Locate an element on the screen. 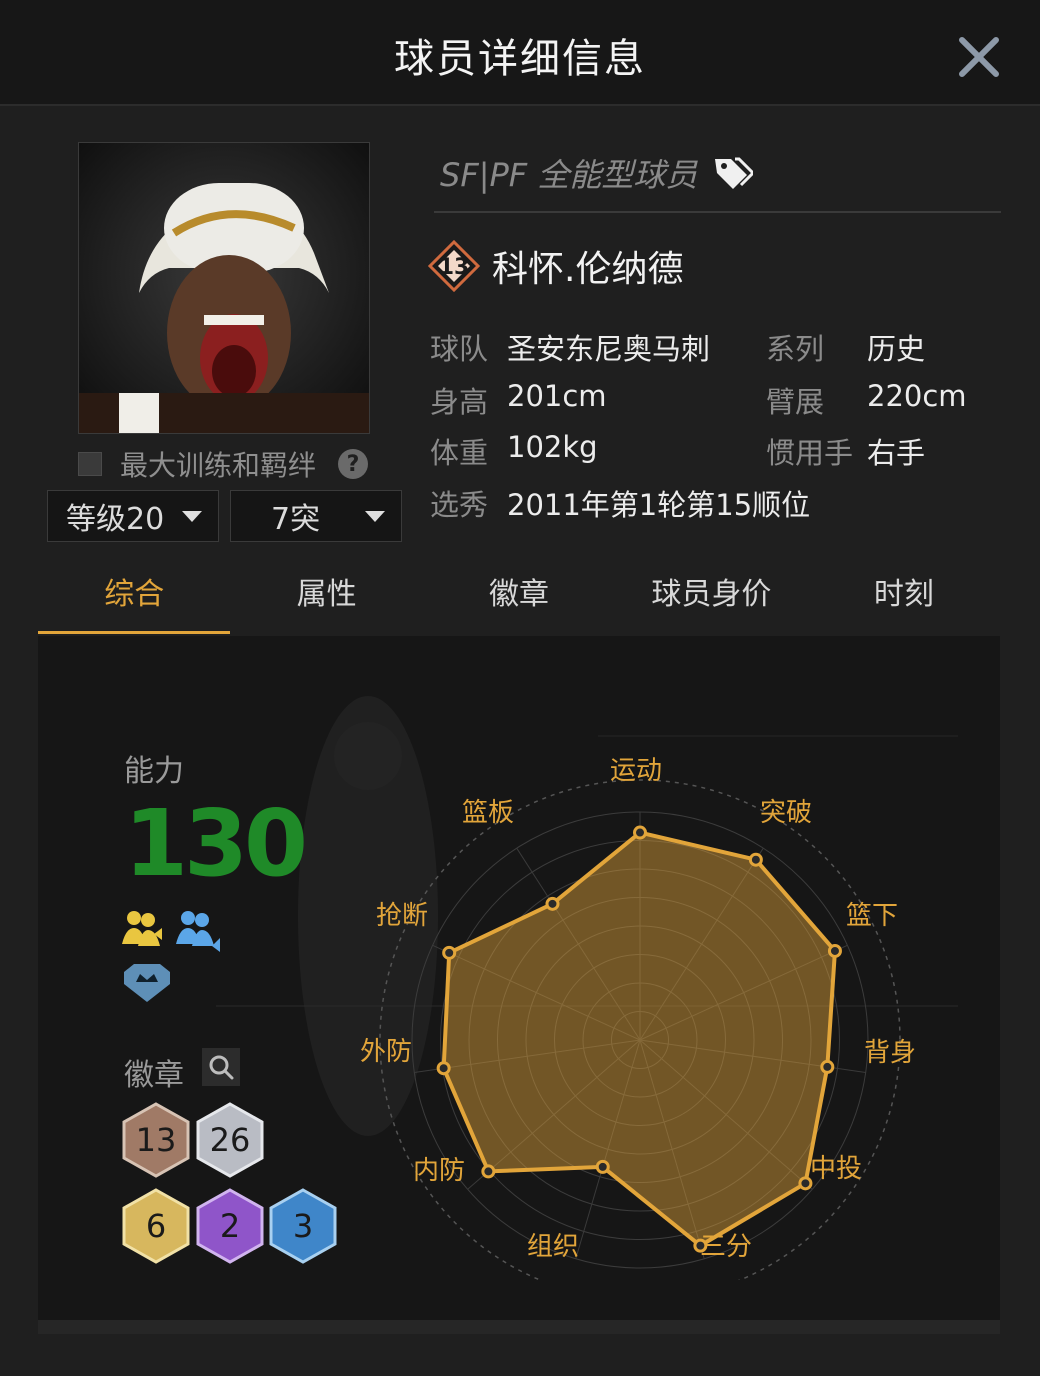  badge-purple-count: 2 is located at coordinates (230, 1226).